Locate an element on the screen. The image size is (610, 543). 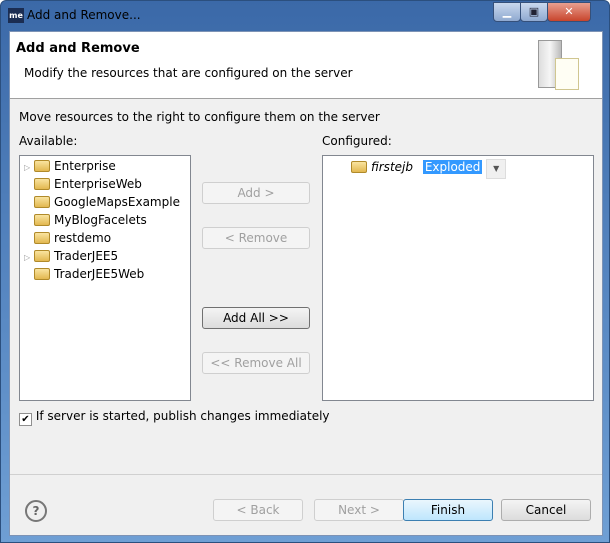
help-icon: ? is located at coordinates (36, 511).